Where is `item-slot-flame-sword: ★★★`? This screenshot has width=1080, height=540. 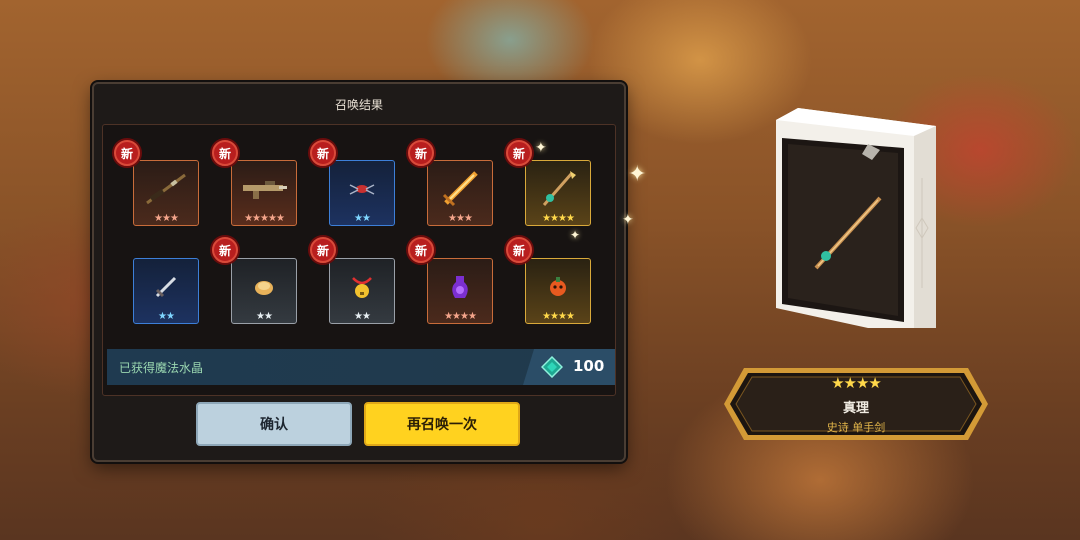 item-slot-flame-sword: ★★★ is located at coordinates (460, 193).